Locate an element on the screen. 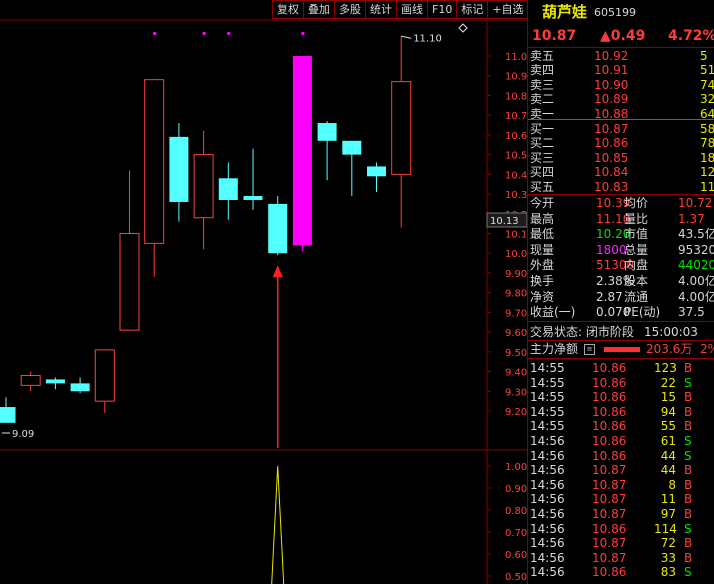 The image size is (714, 584). tick-volume: 22 is located at coordinates (668, 382).